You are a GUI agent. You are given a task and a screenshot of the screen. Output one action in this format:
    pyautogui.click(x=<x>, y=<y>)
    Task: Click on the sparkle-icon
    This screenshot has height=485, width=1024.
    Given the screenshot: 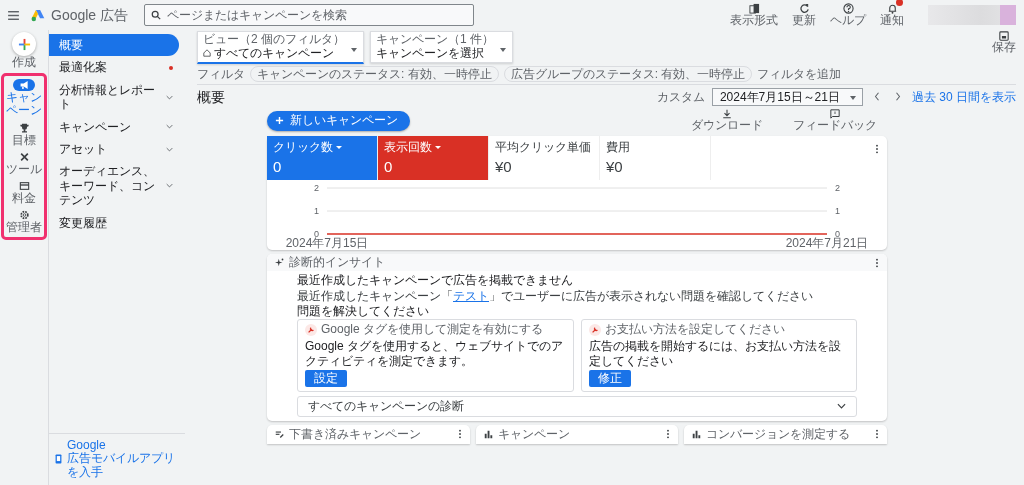 What is the action you would take?
    pyautogui.click(x=279, y=263)
    